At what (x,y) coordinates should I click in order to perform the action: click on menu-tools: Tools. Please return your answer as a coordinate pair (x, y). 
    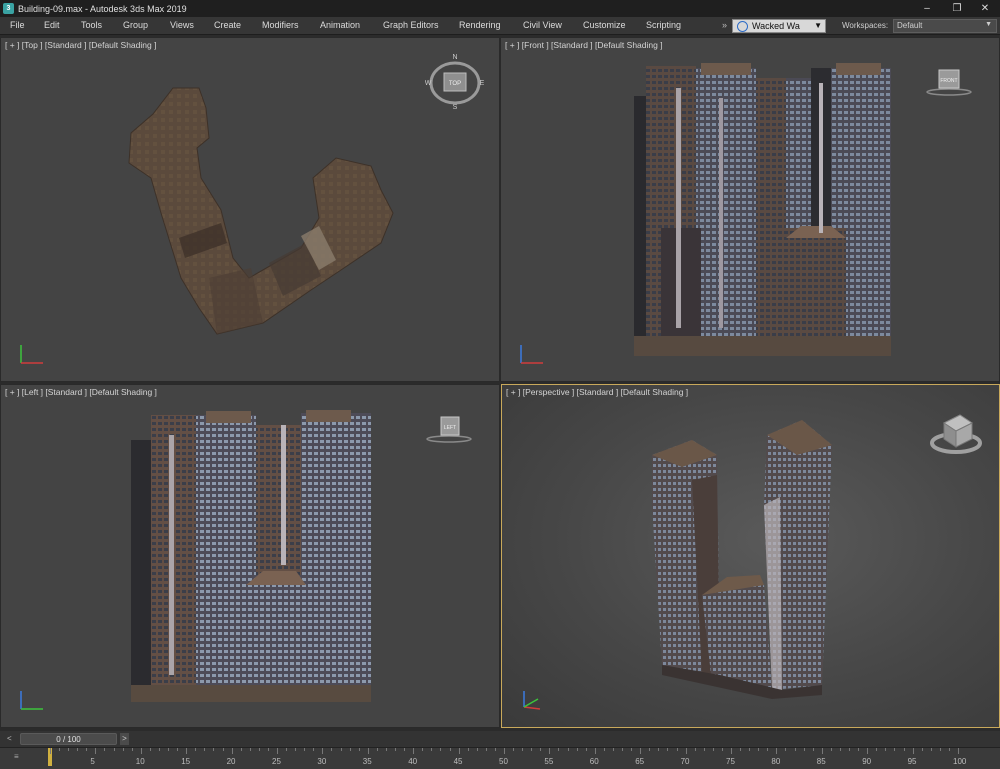
    Looking at the image, I should click on (91, 25).